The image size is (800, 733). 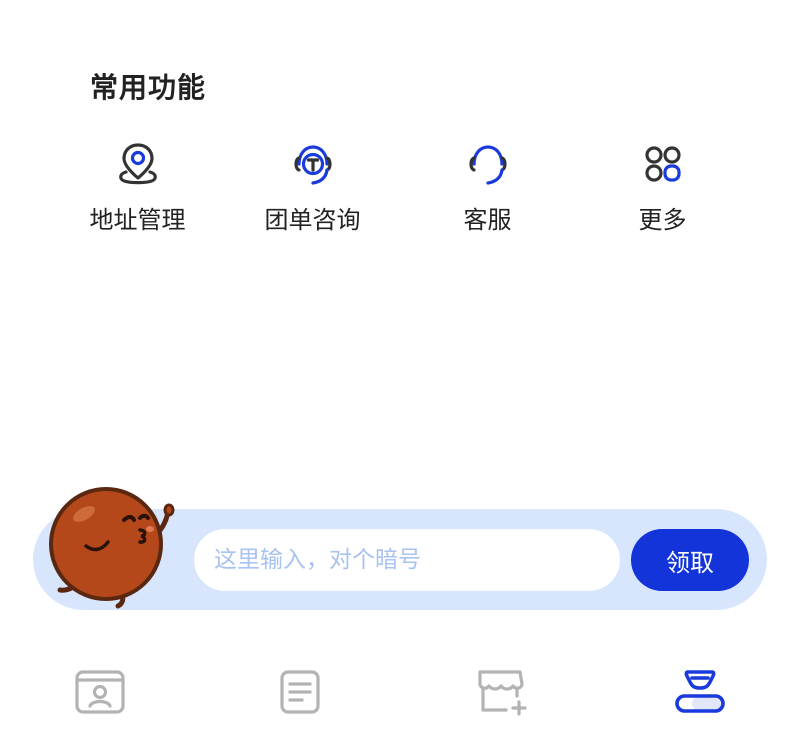 What do you see at coordinates (500, 688) in the screenshot?
I see `store-add-icon` at bounding box center [500, 688].